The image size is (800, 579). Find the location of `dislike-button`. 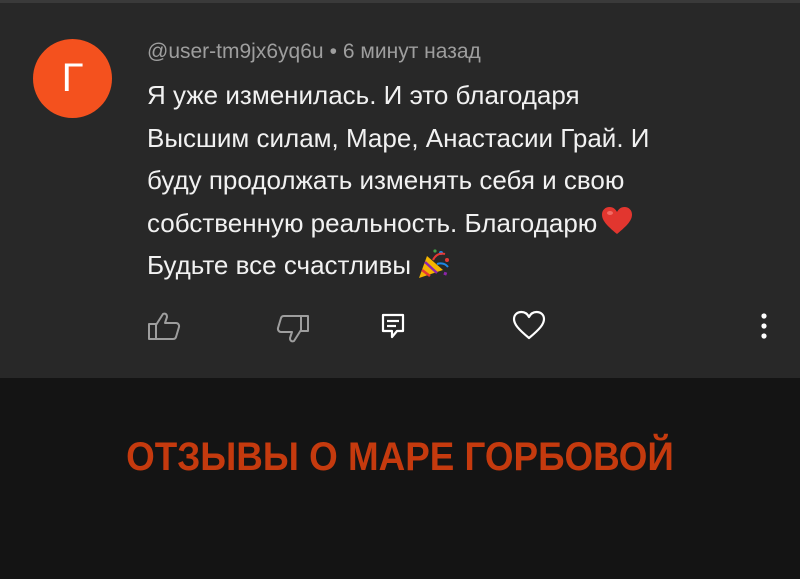

dislike-button is located at coordinates (293, 329).